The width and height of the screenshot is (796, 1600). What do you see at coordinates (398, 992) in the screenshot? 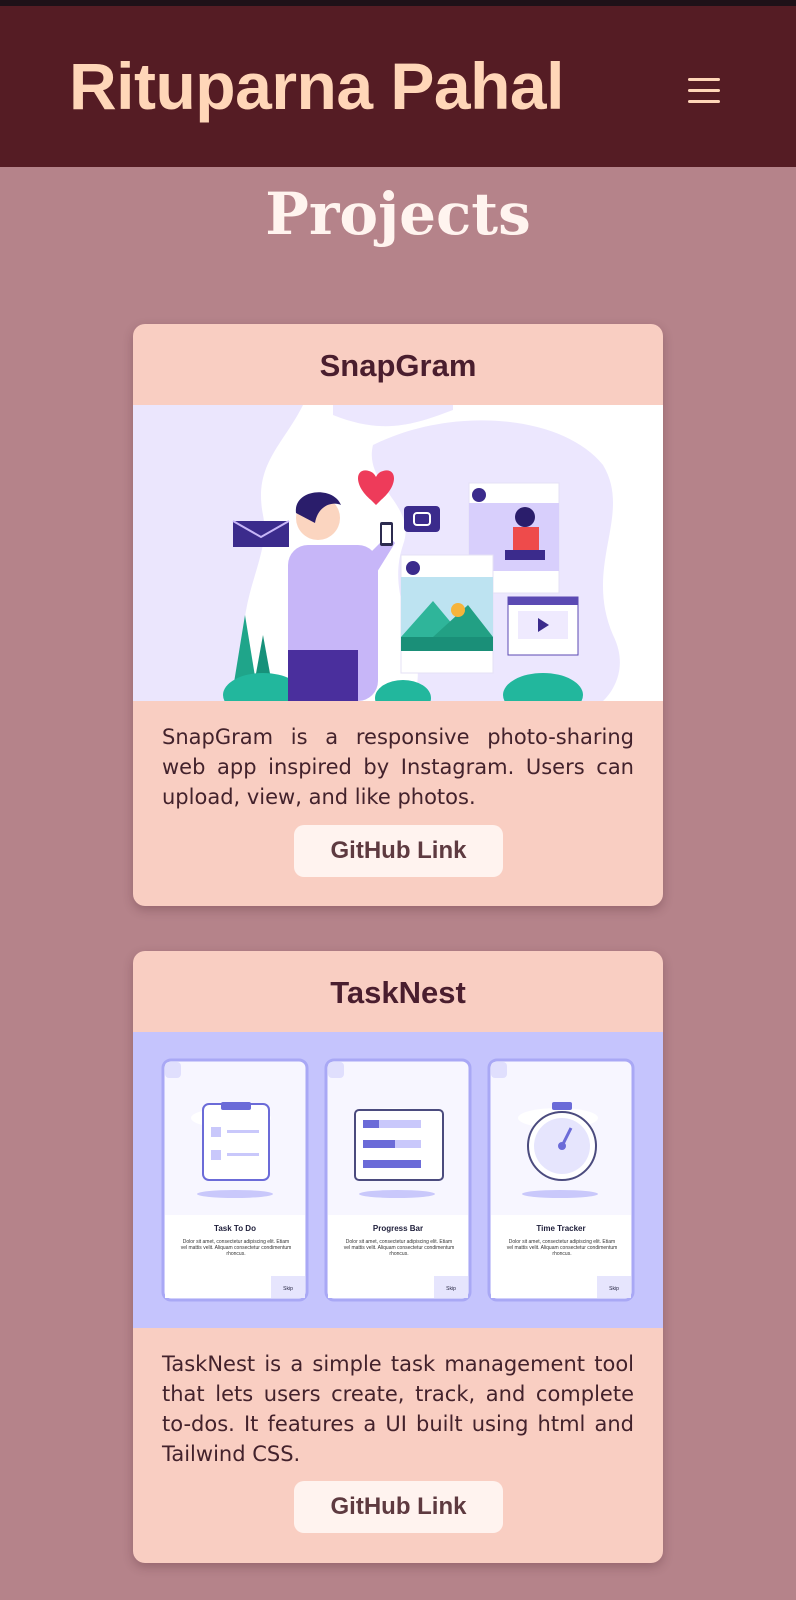
I see `project-title: TaskNest` at bounding box center [398, 992].